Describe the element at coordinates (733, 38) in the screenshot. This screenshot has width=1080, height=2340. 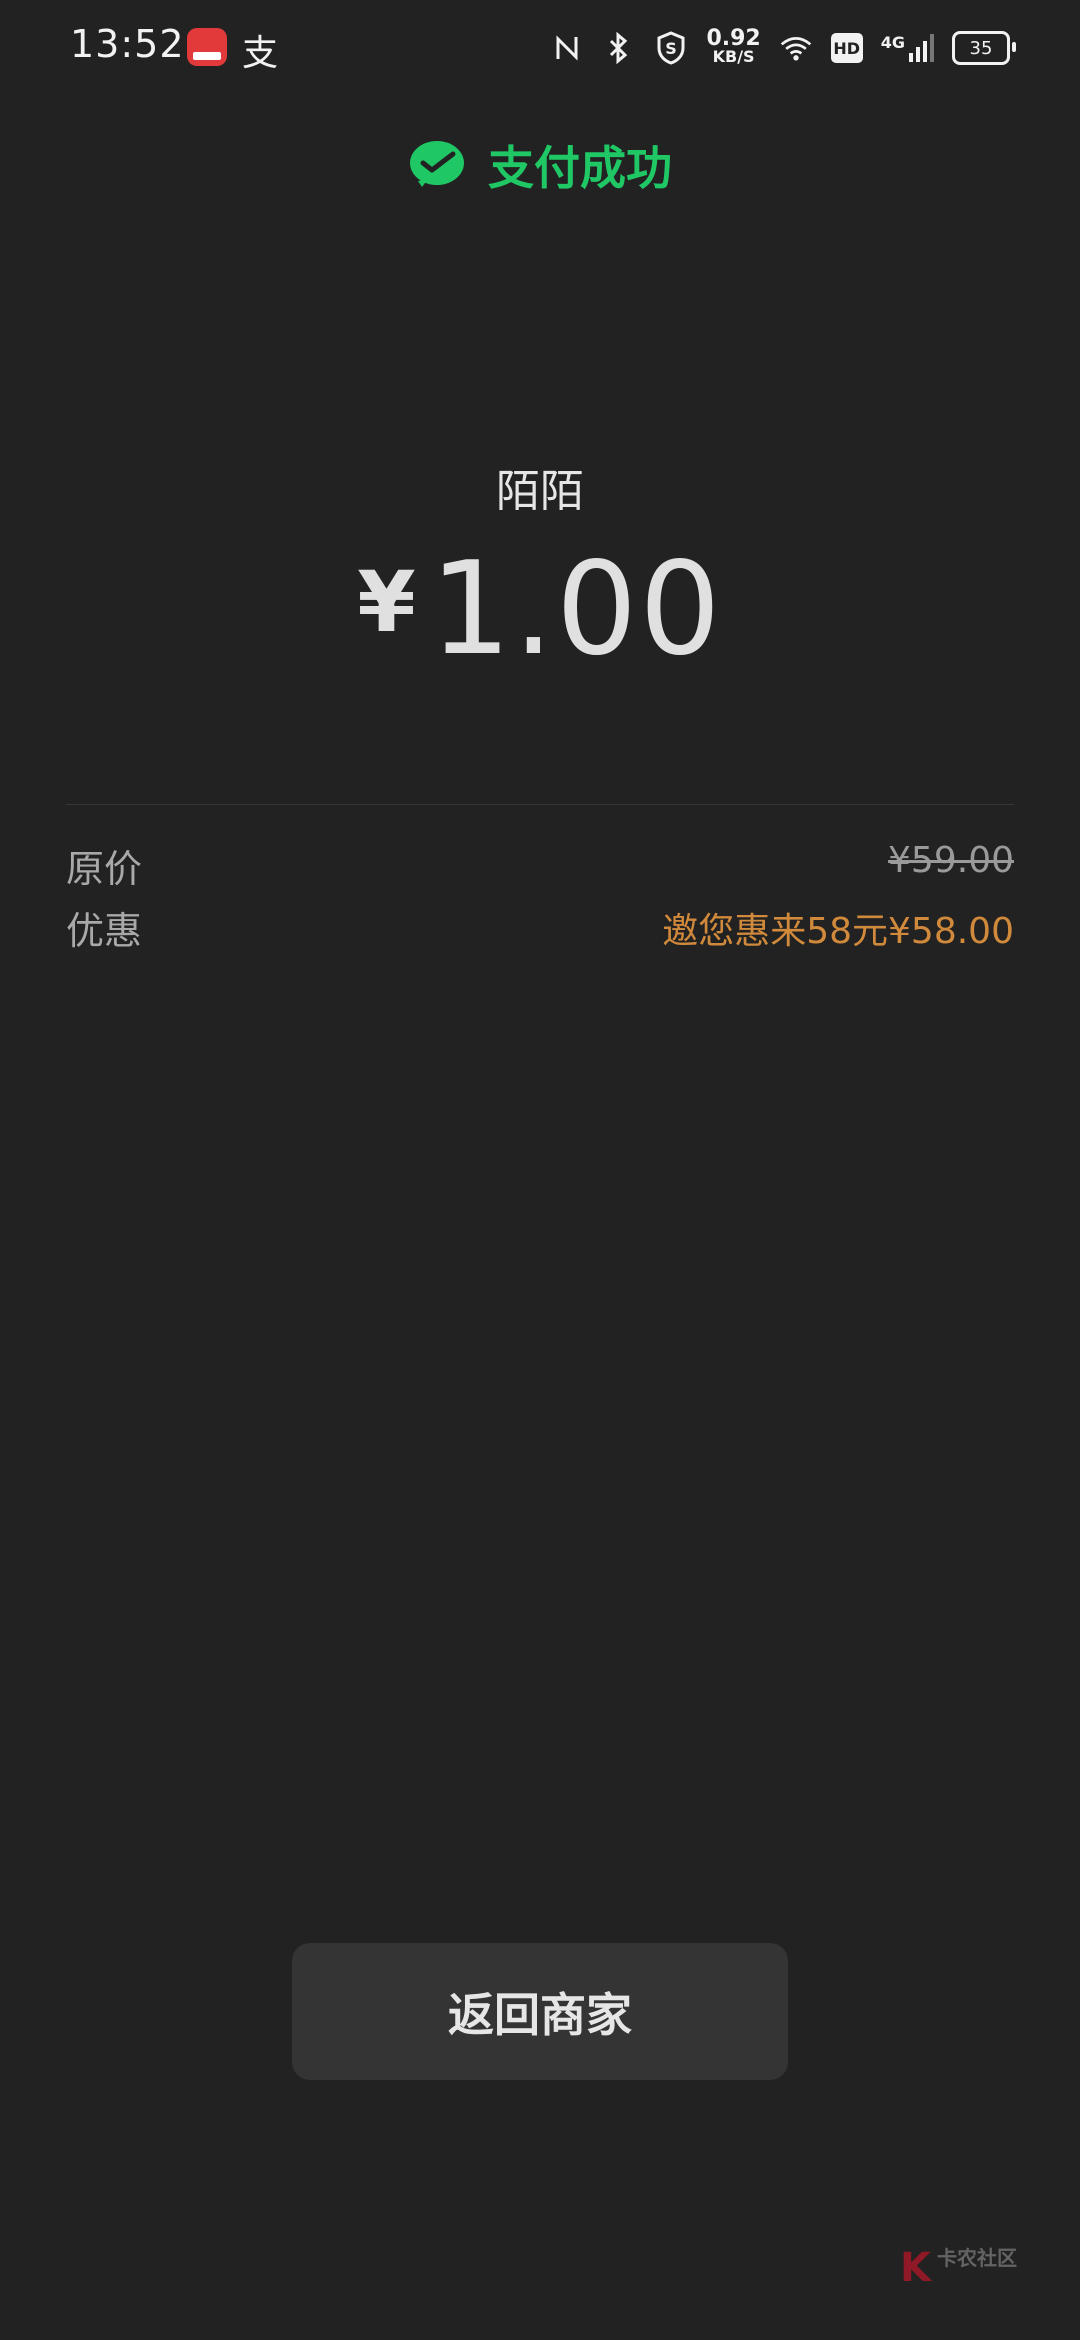
I see `speed-value: 0.92` at that location.